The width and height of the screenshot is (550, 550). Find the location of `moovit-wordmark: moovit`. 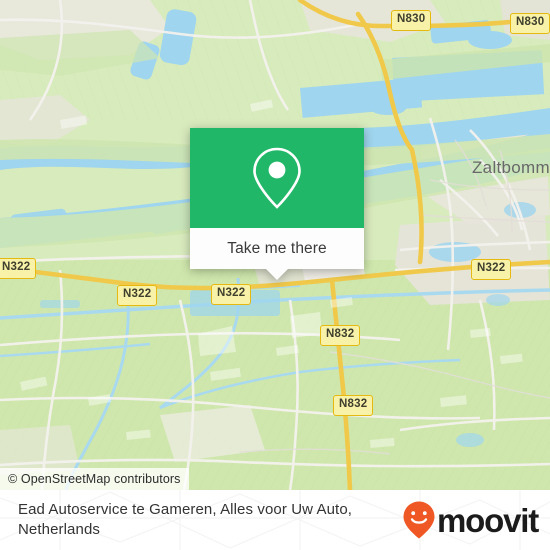

moovit-wordmark: moovit is located at coordinates (488, 520).